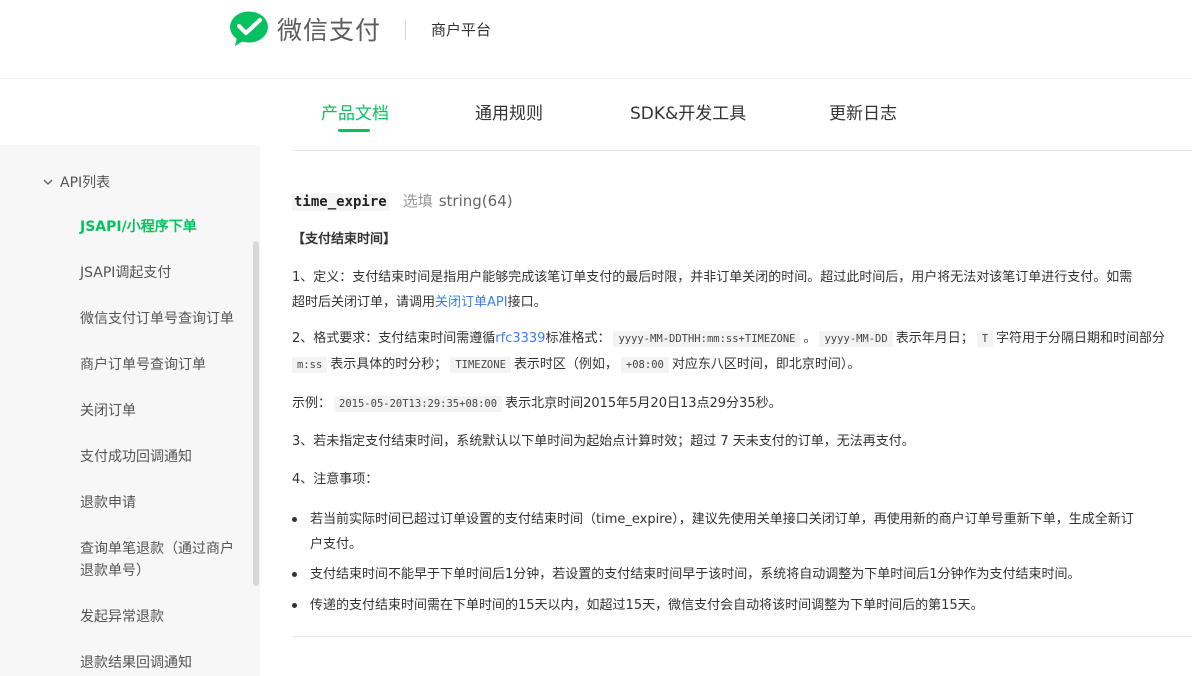 The height and width of the screenshot is (676, 1192). What do you see at coordinates (389, 364) in the screenshot?
I see `text: 表示具体的时分秒；` at bounding box center [389, 364].